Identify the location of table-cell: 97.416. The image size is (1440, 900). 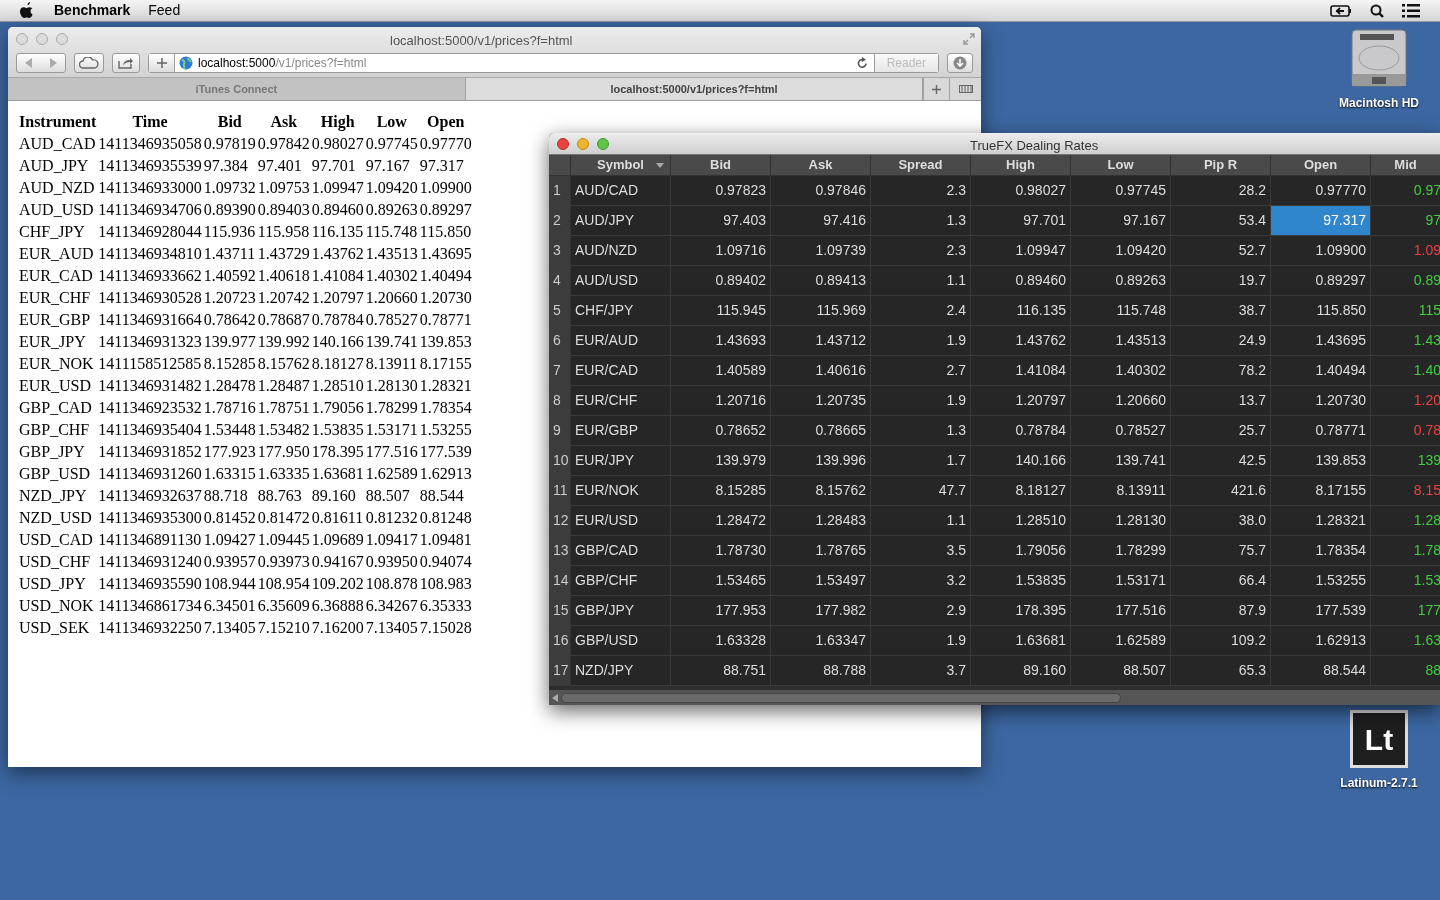
(821, 220).